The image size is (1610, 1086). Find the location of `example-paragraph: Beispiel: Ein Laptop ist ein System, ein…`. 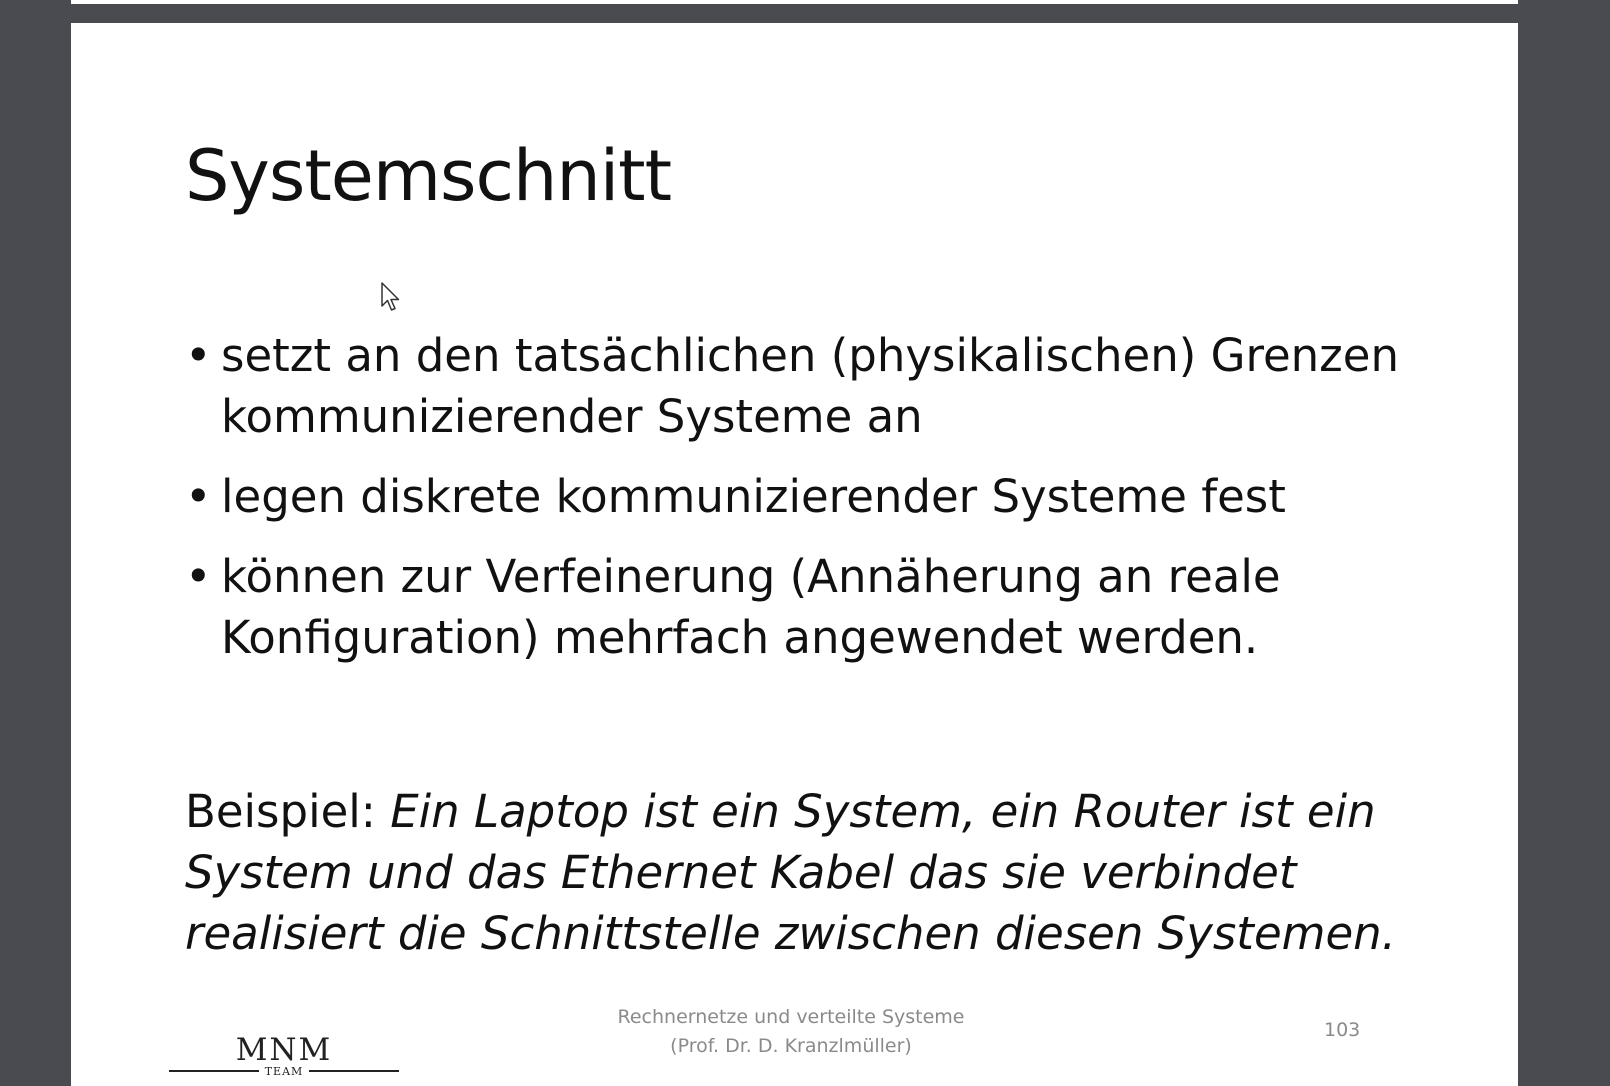

example-paragraph: Beispiel: Ein Laptop ist ein System, ein… is located at coordinates (815, 872).